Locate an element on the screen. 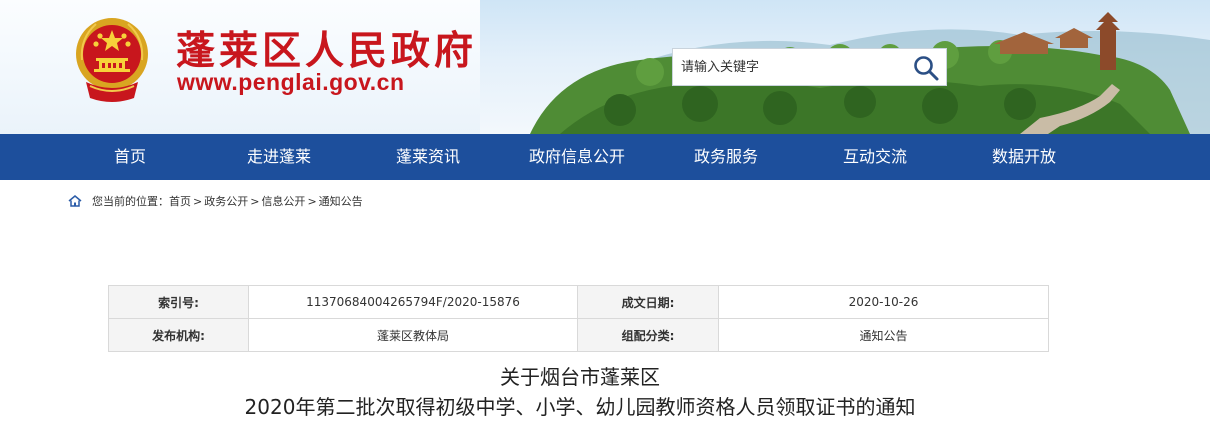  search-icon is located at coordinates (926, 68).